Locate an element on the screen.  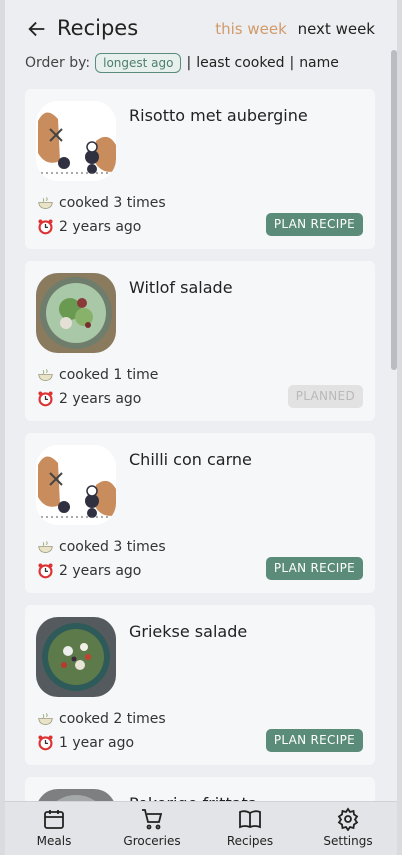
nav-label: Settings is located at coordinates (348, 841).